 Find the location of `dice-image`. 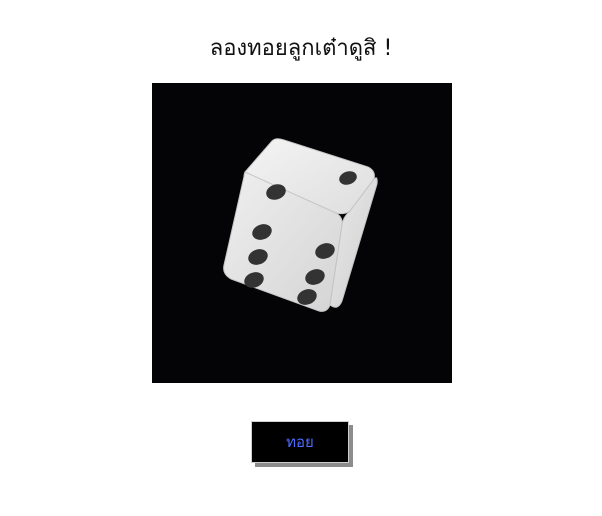

dice-image is located at coordinates (300, 225).